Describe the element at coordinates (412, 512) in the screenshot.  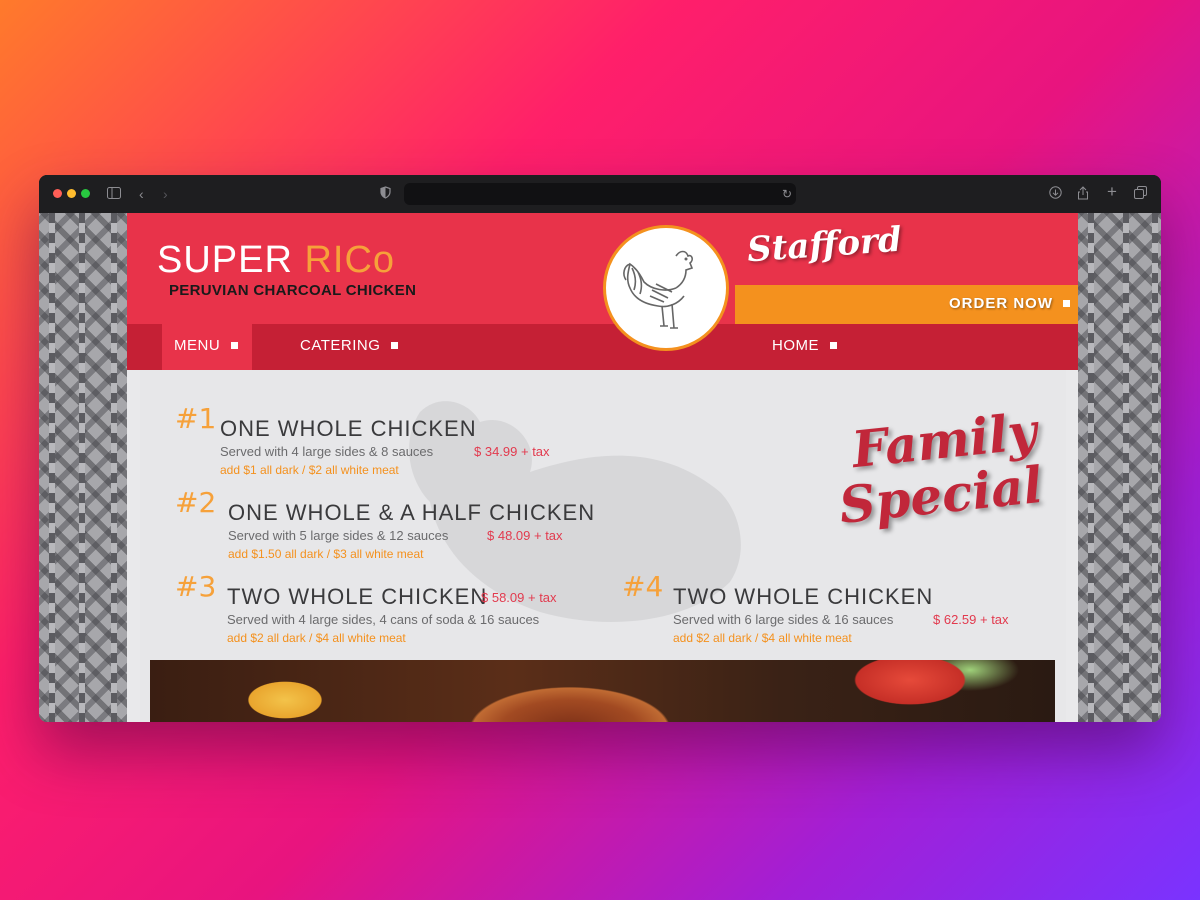
I see `item-title: ONE WHOLE & A HALF CHICKEN` at that location.